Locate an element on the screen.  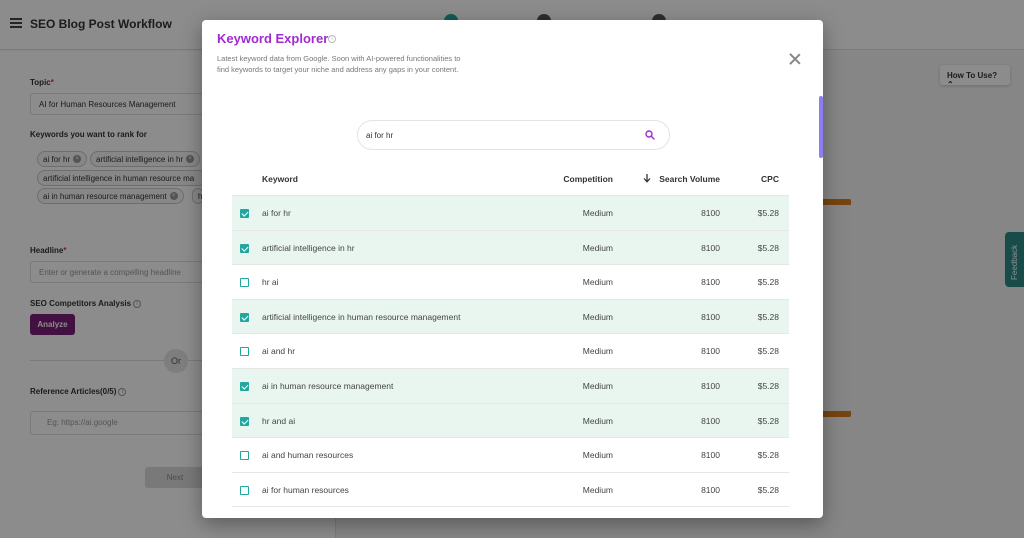
keyword-cell: hr and ai is located at coordinates (279, 420).